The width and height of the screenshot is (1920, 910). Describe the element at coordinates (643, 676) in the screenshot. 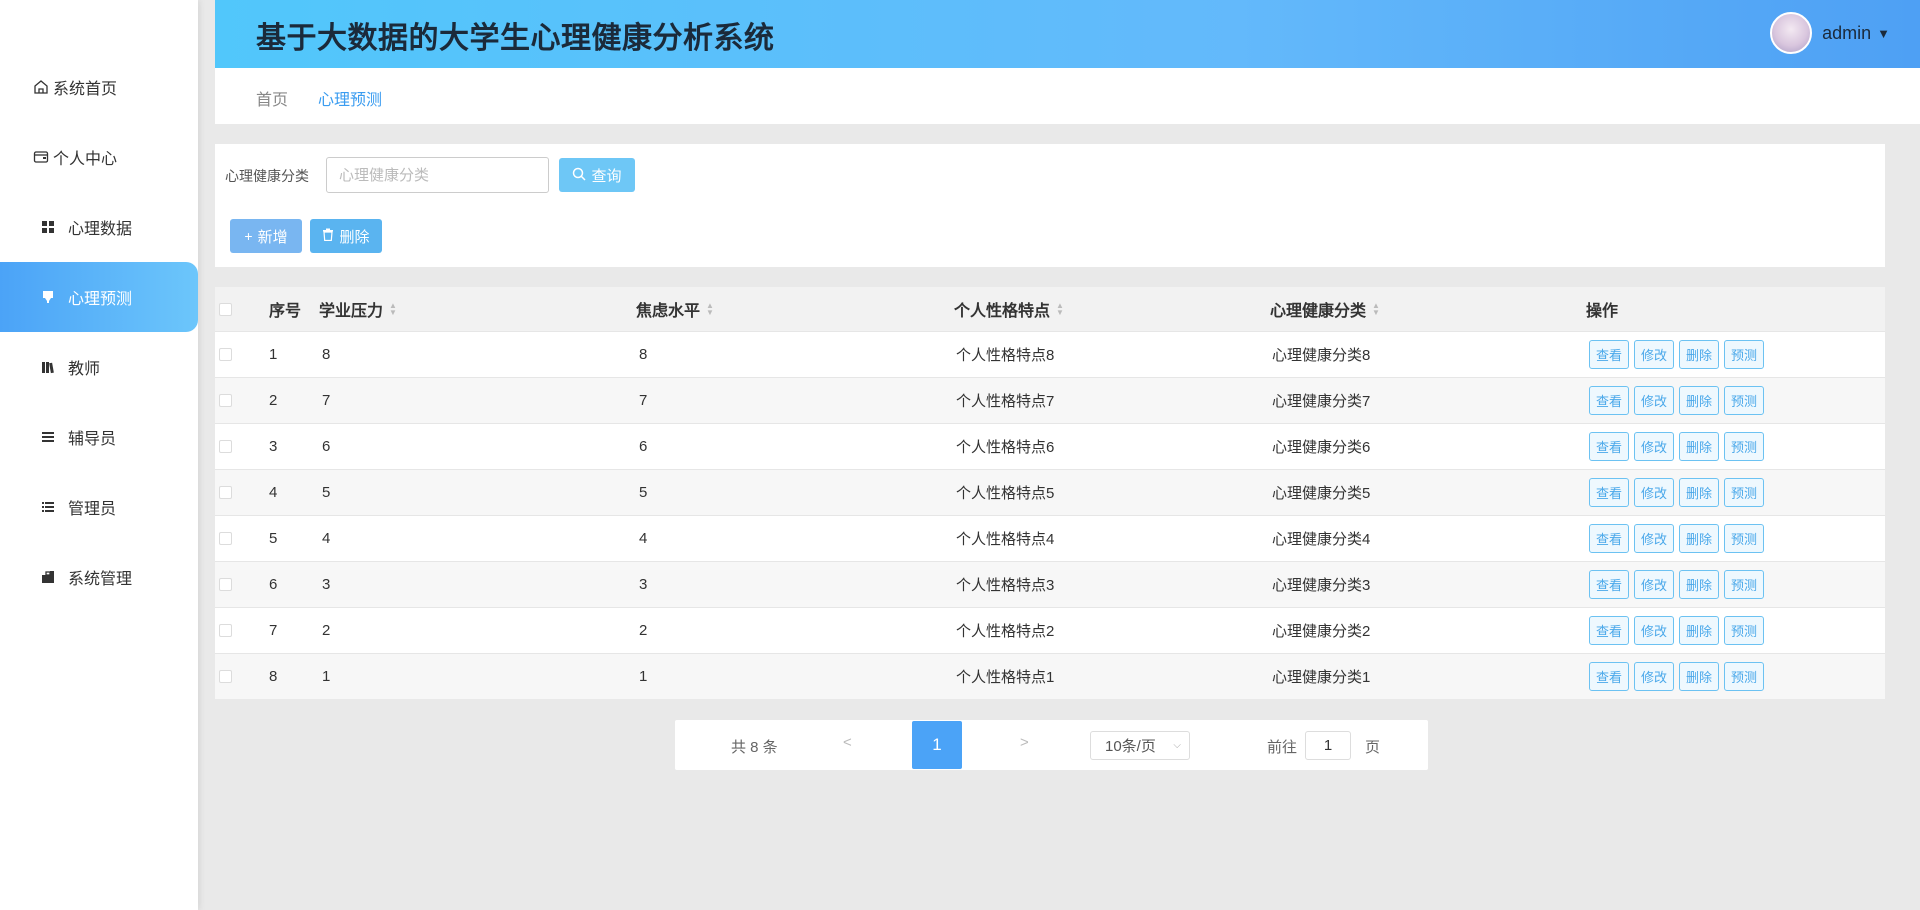

I see `cell-anxiety: 1` at that location.